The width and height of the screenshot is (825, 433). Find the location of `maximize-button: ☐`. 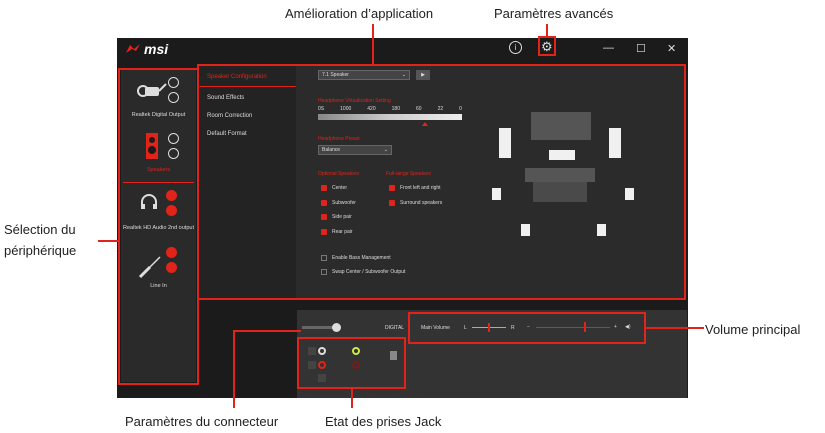

maximize-button: ☐ is located at coordinates (641, 48).